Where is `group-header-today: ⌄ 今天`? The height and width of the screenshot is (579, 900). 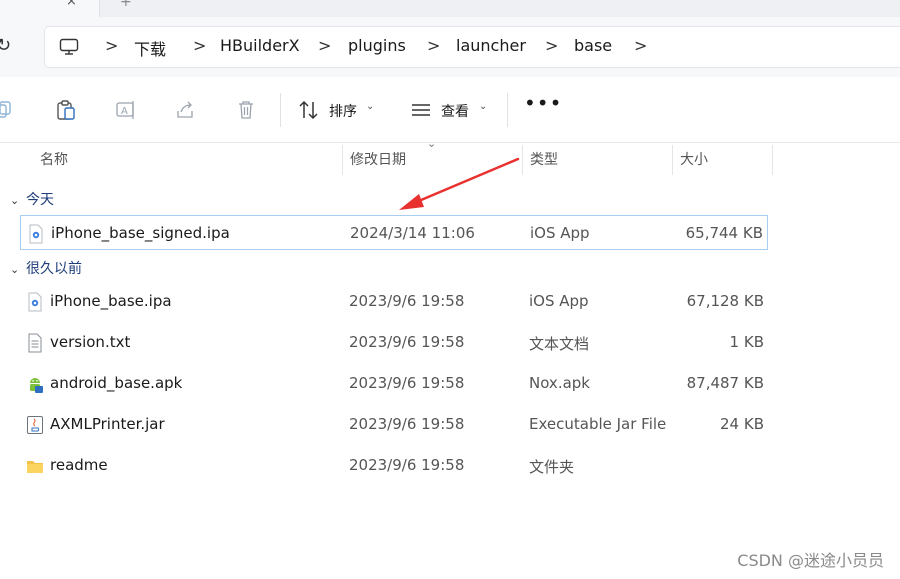 group-header-today: ⌄ 今天 is located at coordinates (32, 200).